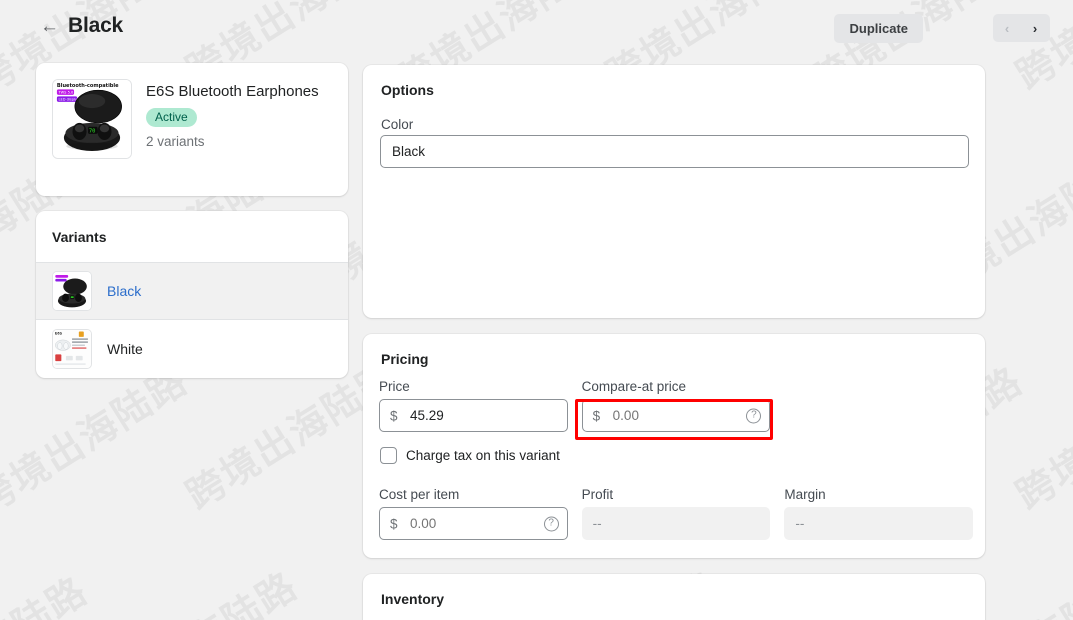  I want to click on compare-at-price-label: Compare-at price, so click(633, 386).